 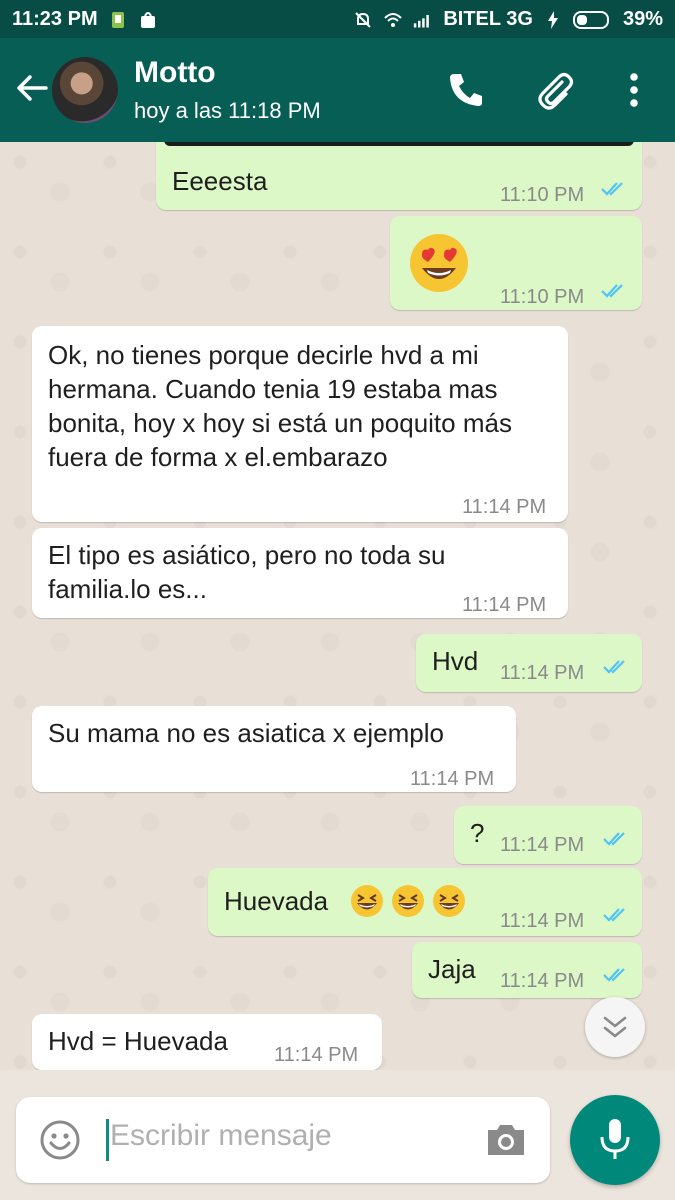 I want to click on voice-message-button, so click(x=615, y=1140).